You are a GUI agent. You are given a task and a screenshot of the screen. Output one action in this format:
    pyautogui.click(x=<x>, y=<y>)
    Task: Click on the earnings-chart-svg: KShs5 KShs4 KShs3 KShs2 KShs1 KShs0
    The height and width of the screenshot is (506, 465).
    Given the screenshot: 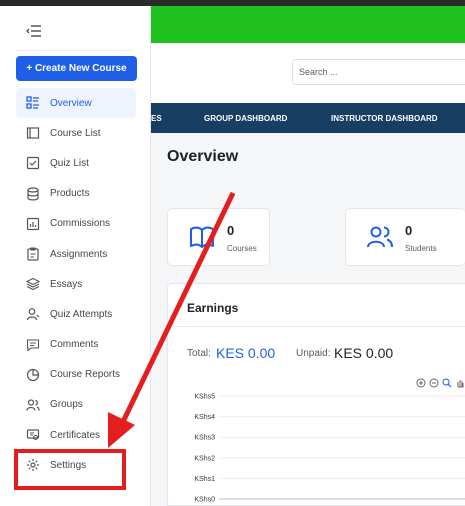 What is the action you would take?
    pyautogui.click(x=329, y=449)
    